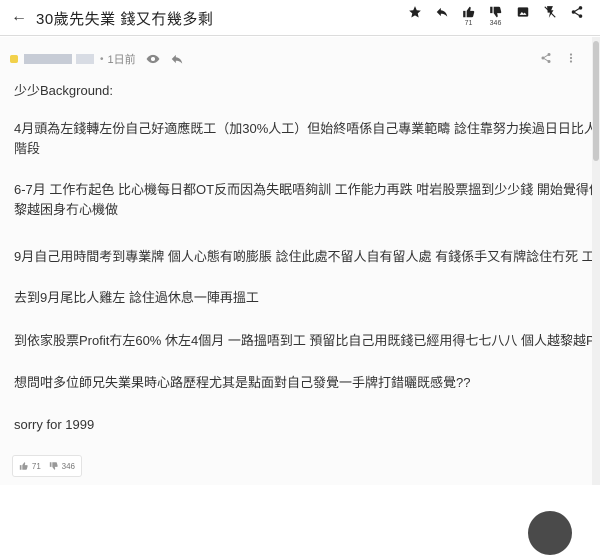 Image resolution: width=600 pixels, height=555 pixels. I want to click on blocked-button, so click(549, 18).